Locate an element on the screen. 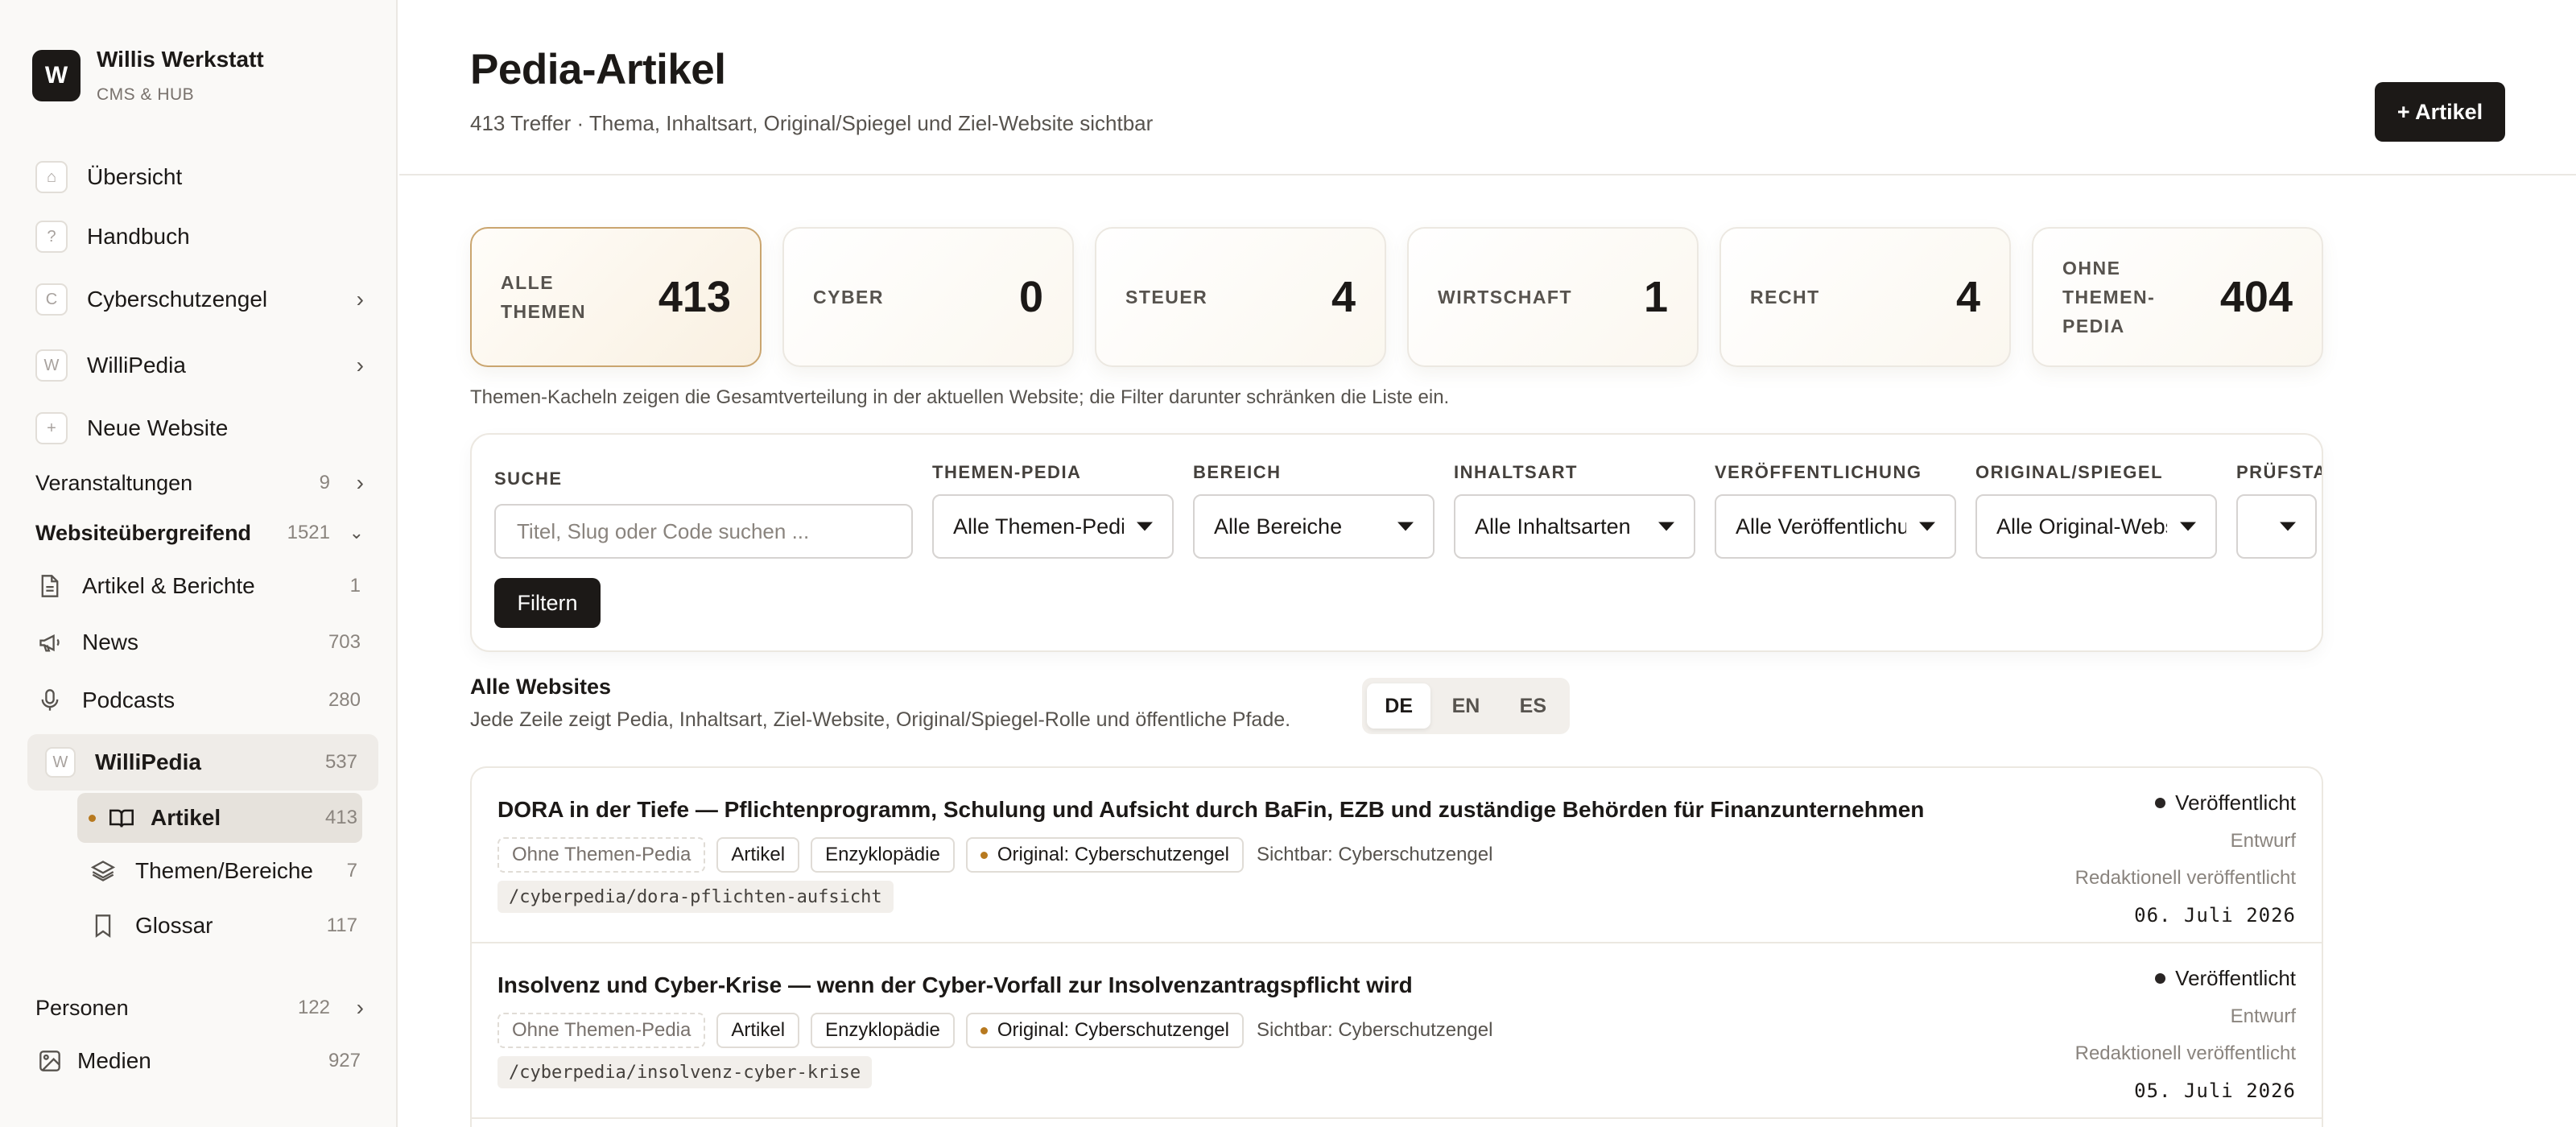  tile-alle-themen: ALLE THEMEN 413 is located at coordinates (616, 297).